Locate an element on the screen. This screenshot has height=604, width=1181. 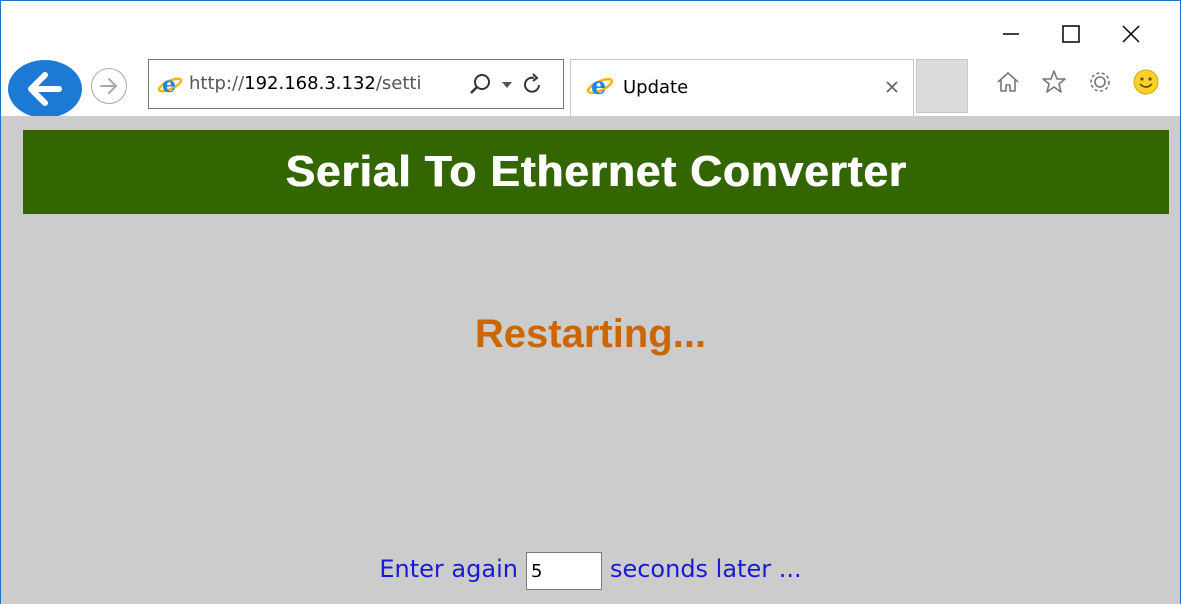
back-arrow-icon is located at coordinates (45, 89).